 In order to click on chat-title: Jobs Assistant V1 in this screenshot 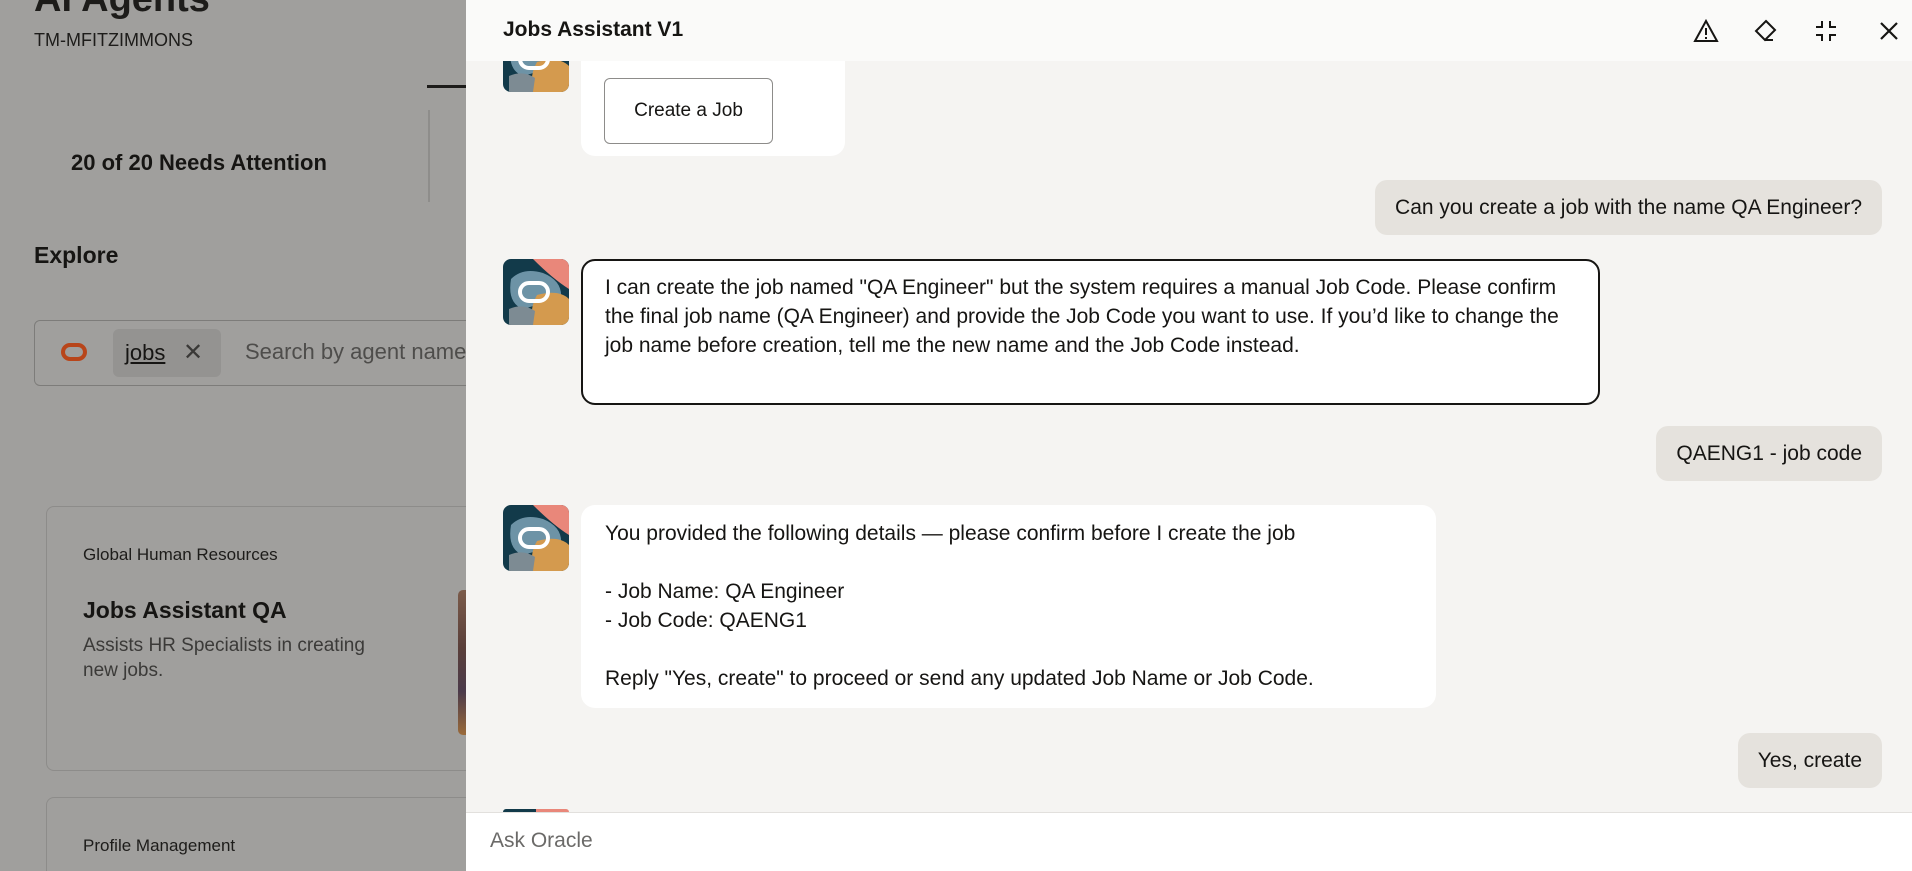, I will do `click(593, 29)`.